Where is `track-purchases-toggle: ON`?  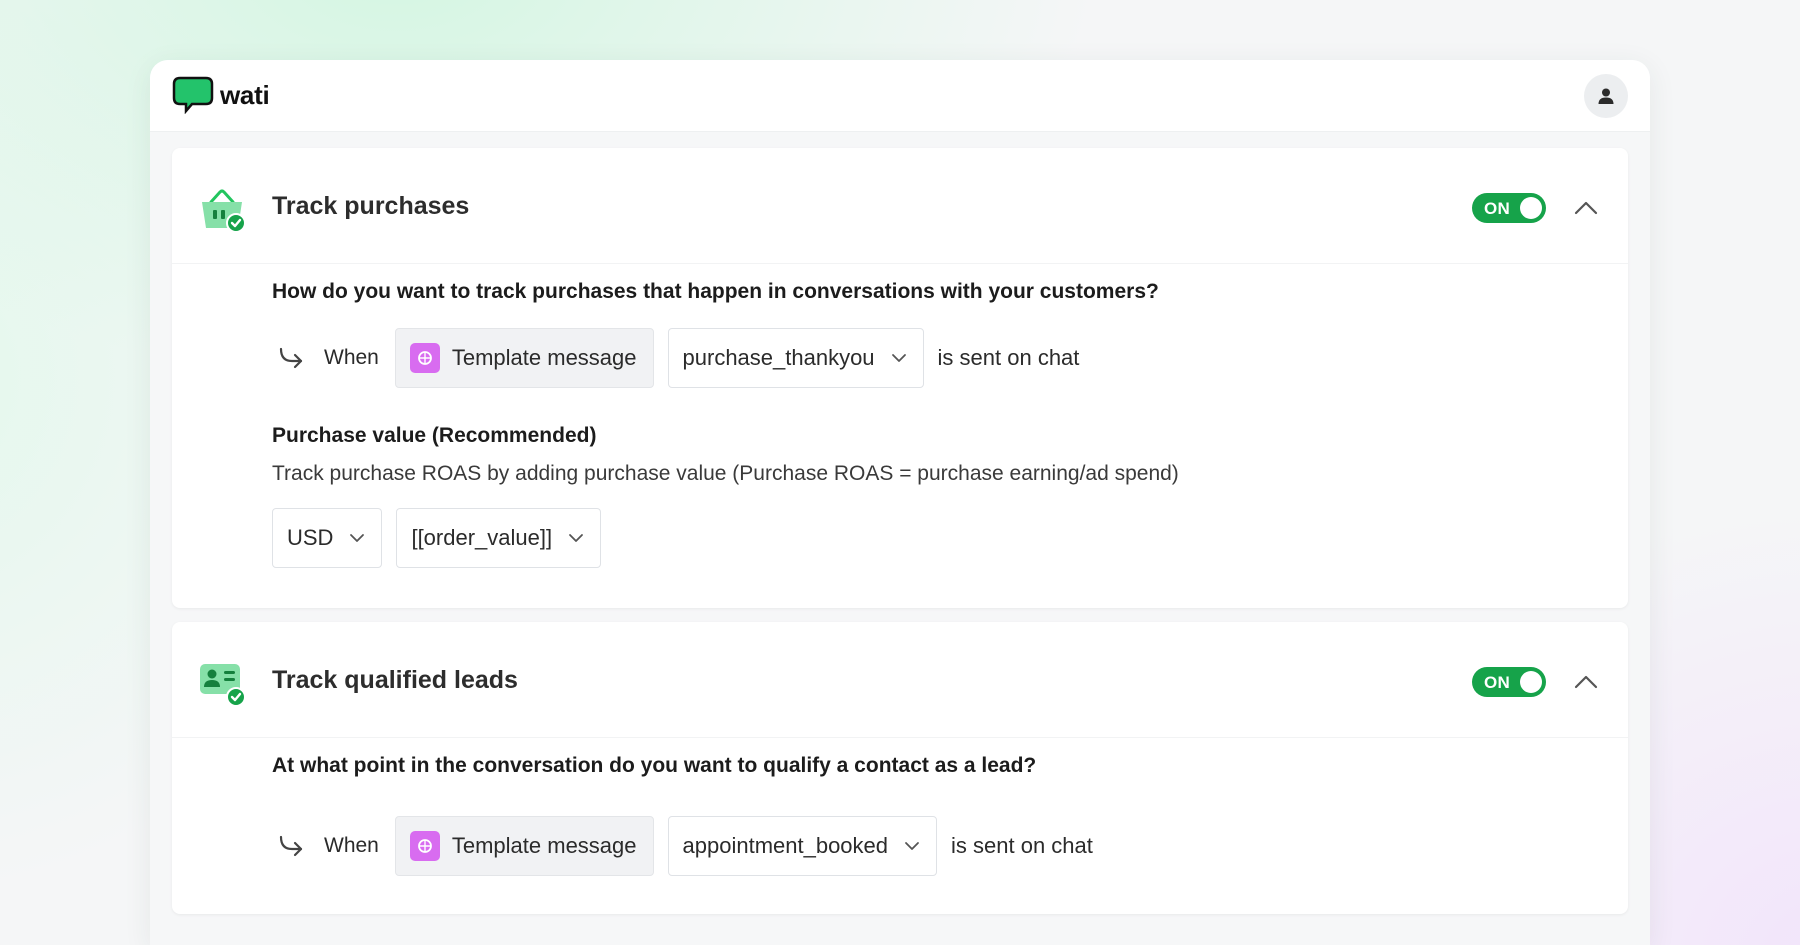 track-purchases-toggle: ON is located at coordinates (1509, 208).